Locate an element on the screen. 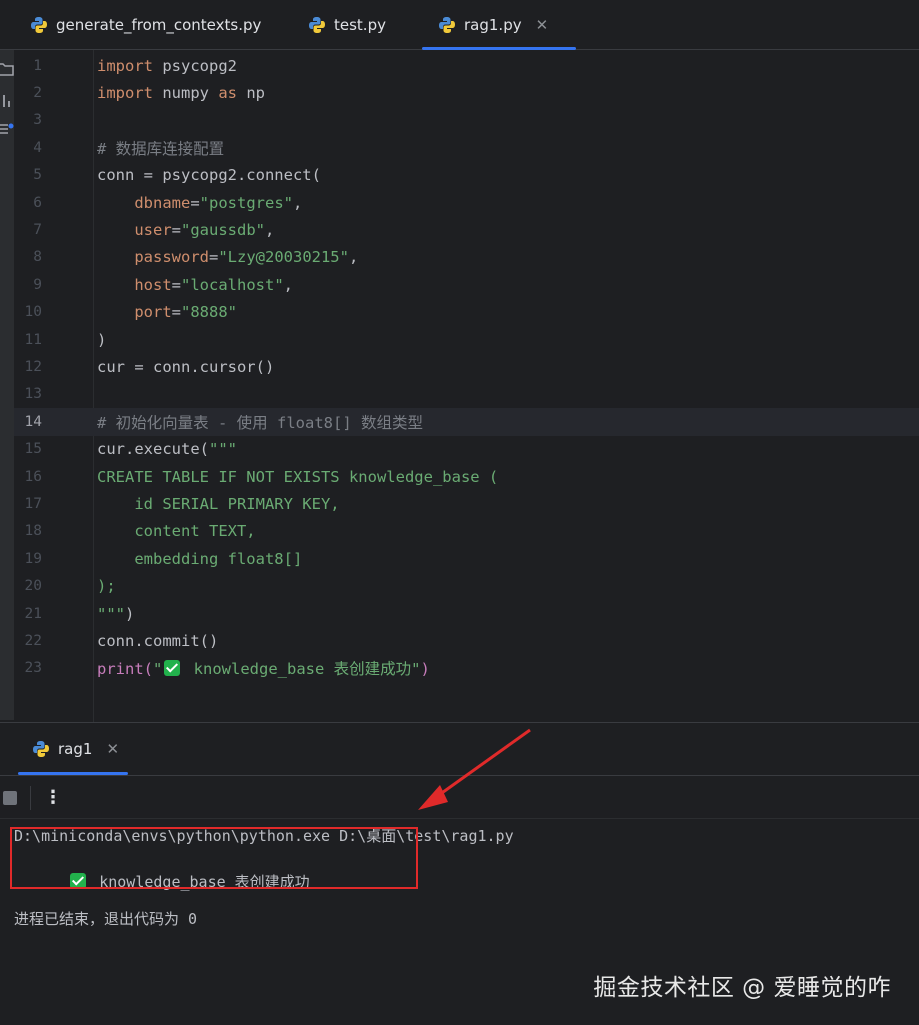 The width and height of the screenshot is (919, 1025). line-number: 22 is located at coordinates (33, 641).